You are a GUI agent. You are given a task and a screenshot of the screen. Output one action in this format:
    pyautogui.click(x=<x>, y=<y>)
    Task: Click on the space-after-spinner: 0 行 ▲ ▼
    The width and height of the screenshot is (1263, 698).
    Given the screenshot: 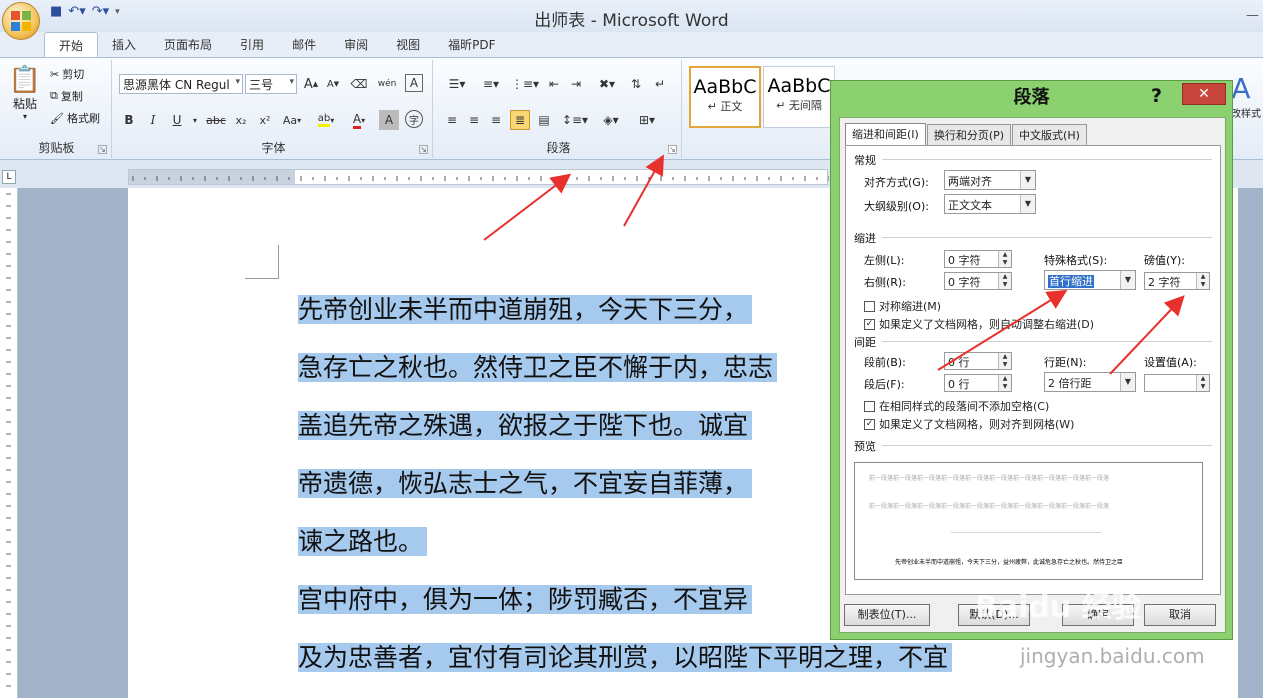 What is the action you would take?
    pyautogui.click(x=978, y=383)
    